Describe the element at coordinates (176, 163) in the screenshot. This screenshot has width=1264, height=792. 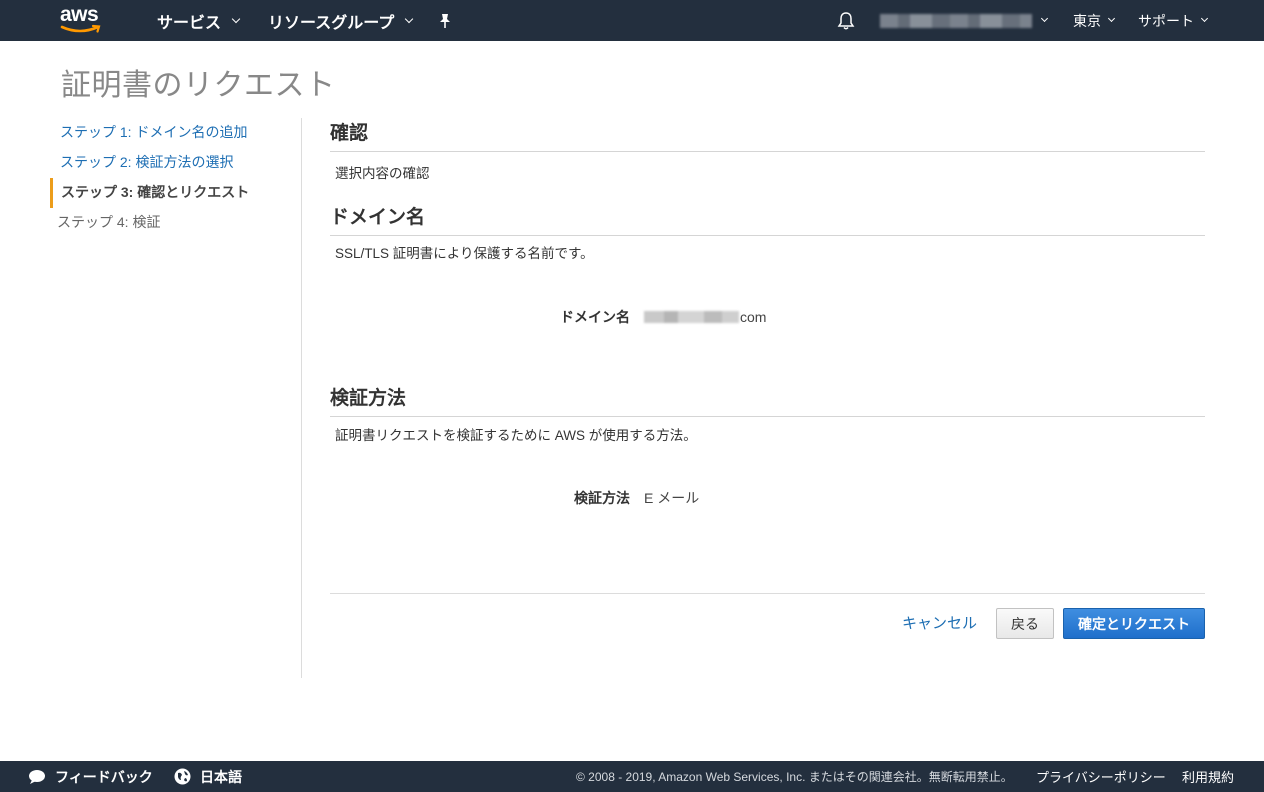
I see `step-2-link: ステップ 2: 検証方法の選択` at that location.